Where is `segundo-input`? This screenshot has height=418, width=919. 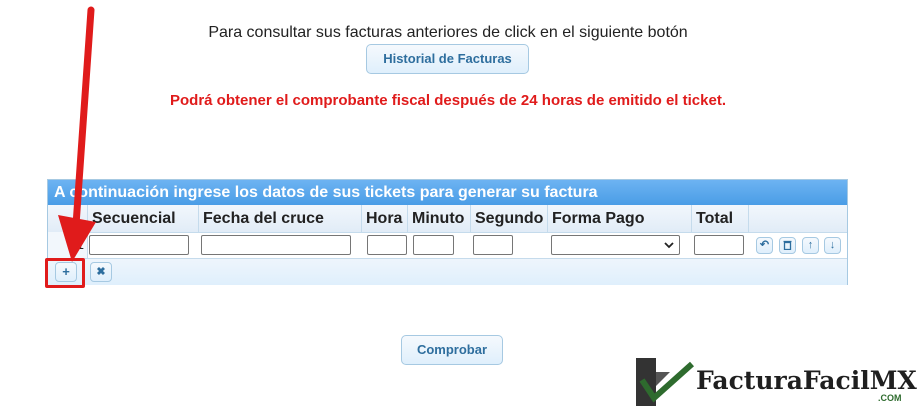 segundo-input is located at coordinates (493, 245).